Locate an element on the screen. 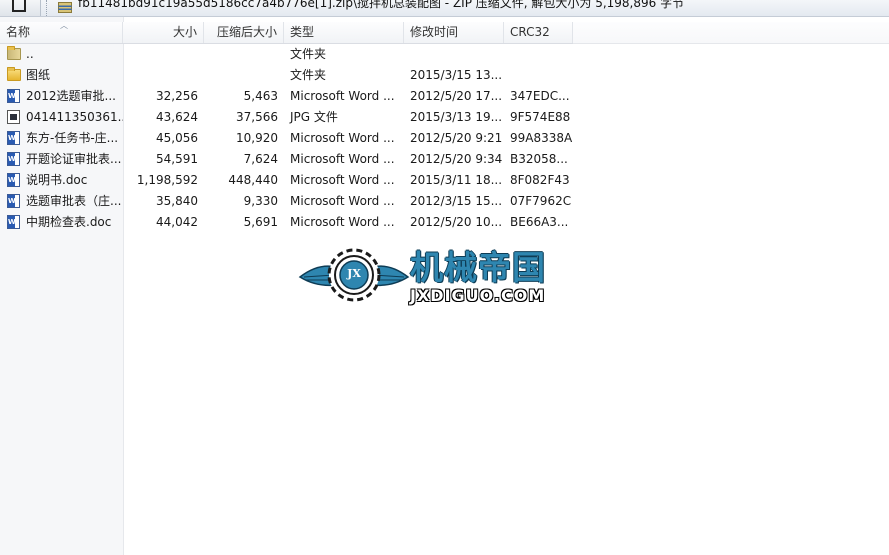 The width and height of the screenshot is (889, 555). file-modified: 2012/5/20 9:21 is located at coordinates (456, 138).